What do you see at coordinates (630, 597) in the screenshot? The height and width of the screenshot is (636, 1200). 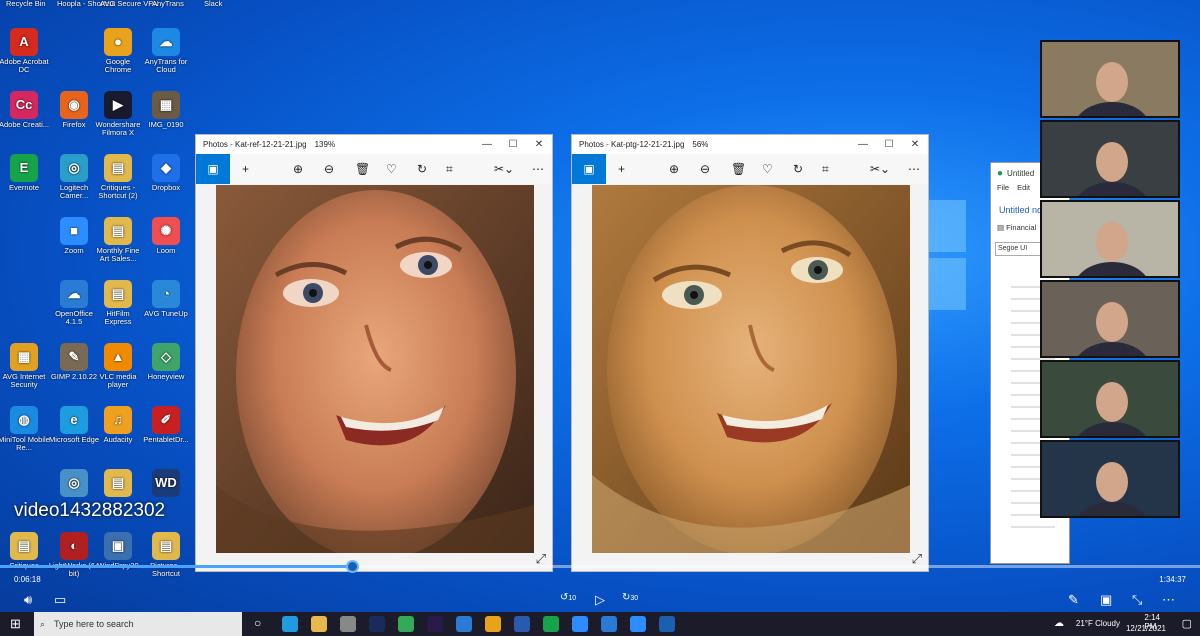 I see `skip-forward-button: ↻30` at bounding box center [630, 597].